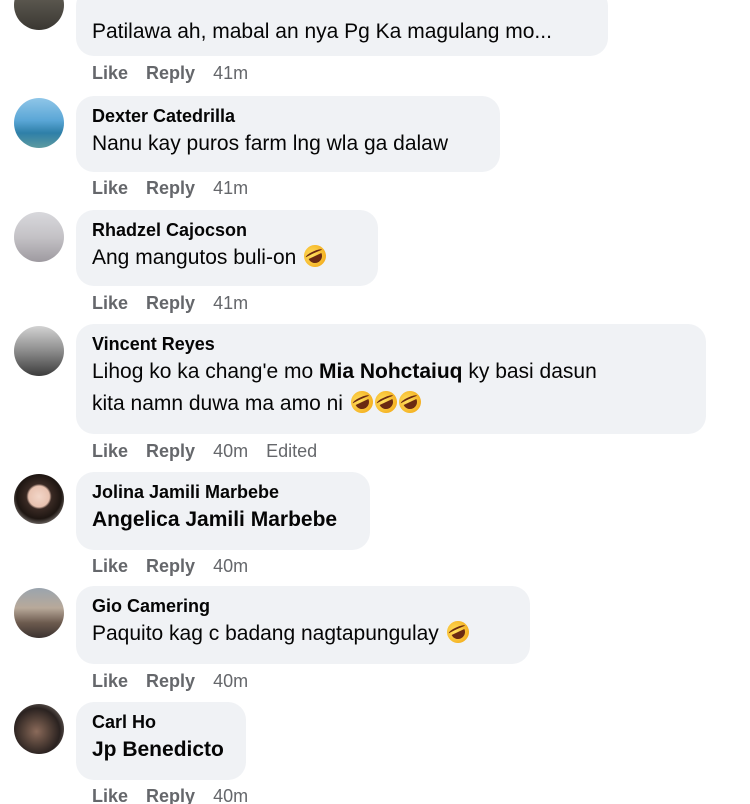 Image resolution: width=750 pixels, height=804 pixels. Describe the element at coordinates (194, 257) in the screenshot. I see `comment-text: Ang mangutos buli-on` at that location.